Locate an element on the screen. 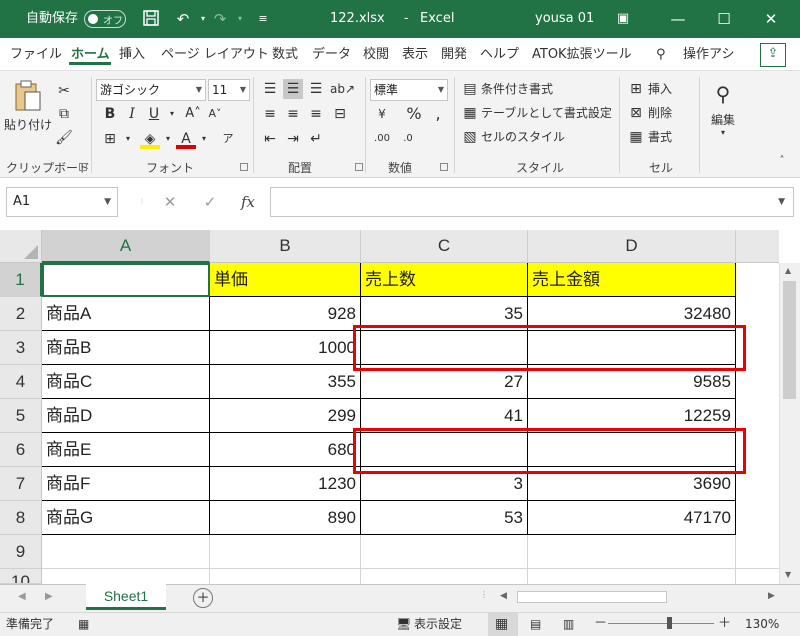 The image size is (800, 636). percent-icon: % is located at coordinates (414, 114).